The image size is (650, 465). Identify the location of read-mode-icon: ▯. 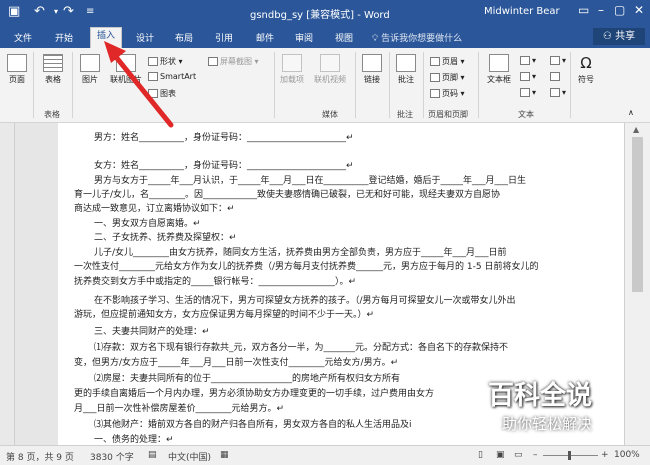
(480, 455).